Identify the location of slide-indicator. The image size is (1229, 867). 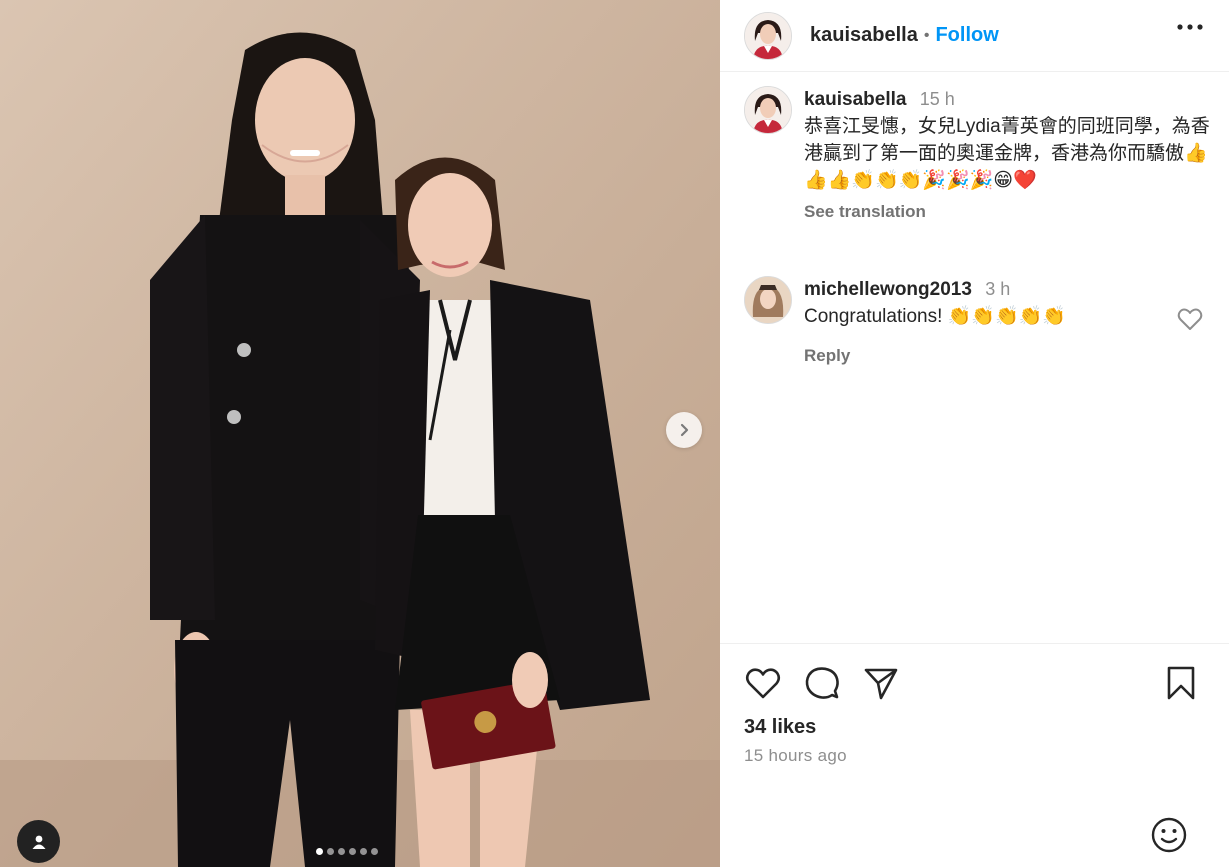
(347, 851).